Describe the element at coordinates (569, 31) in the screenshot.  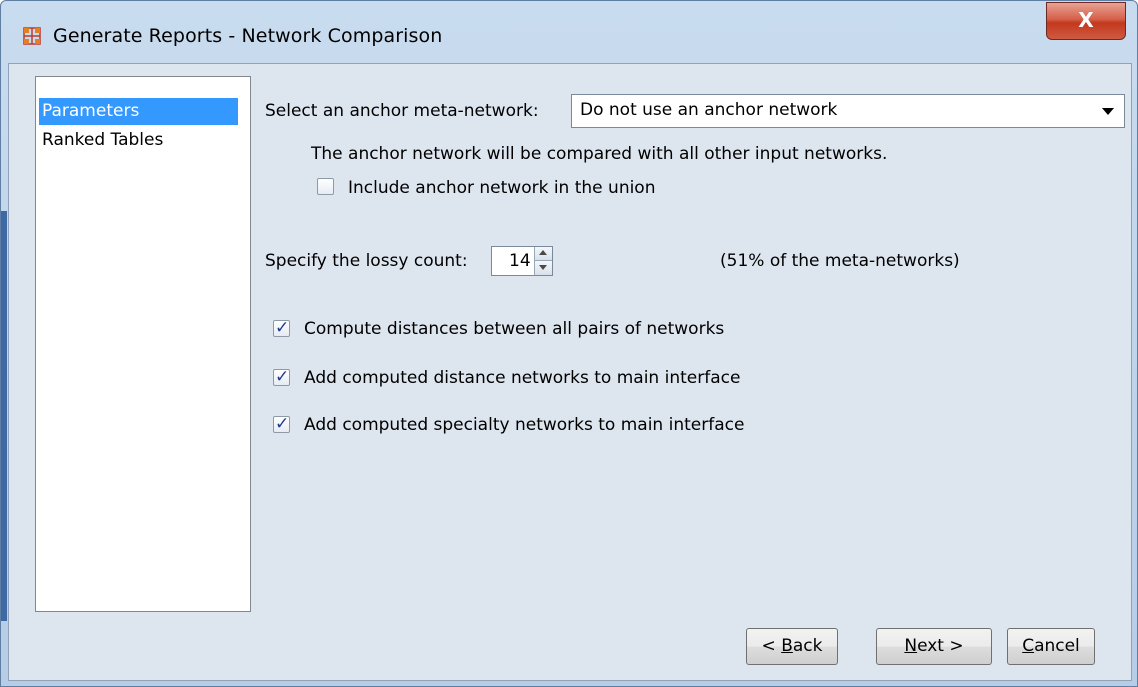
I see `title-bar: Generate Reports - Network Comparison X` at that location.